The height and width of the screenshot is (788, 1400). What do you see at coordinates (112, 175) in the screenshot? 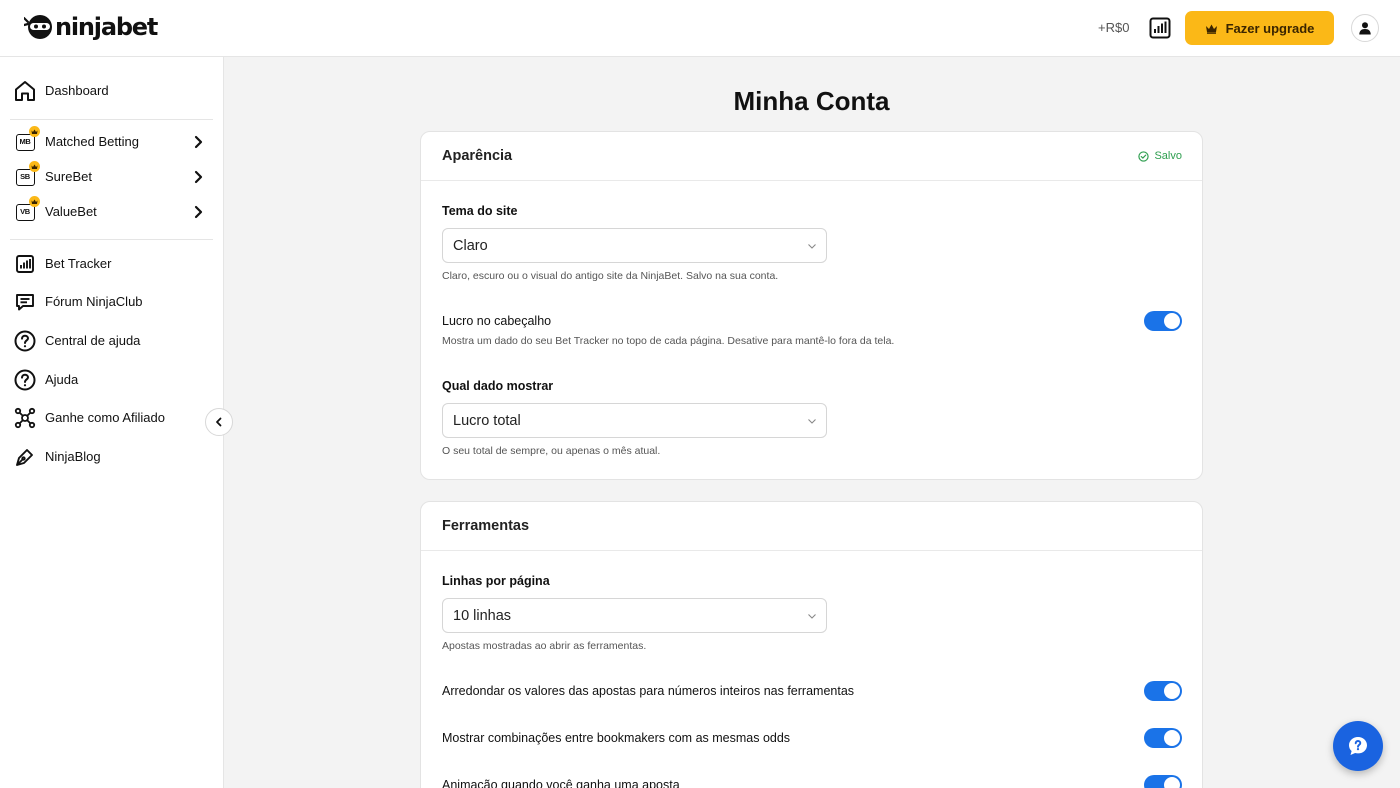
I see `sidebar-item-surebet: SB SureBet` at bounding box center [112, 175].